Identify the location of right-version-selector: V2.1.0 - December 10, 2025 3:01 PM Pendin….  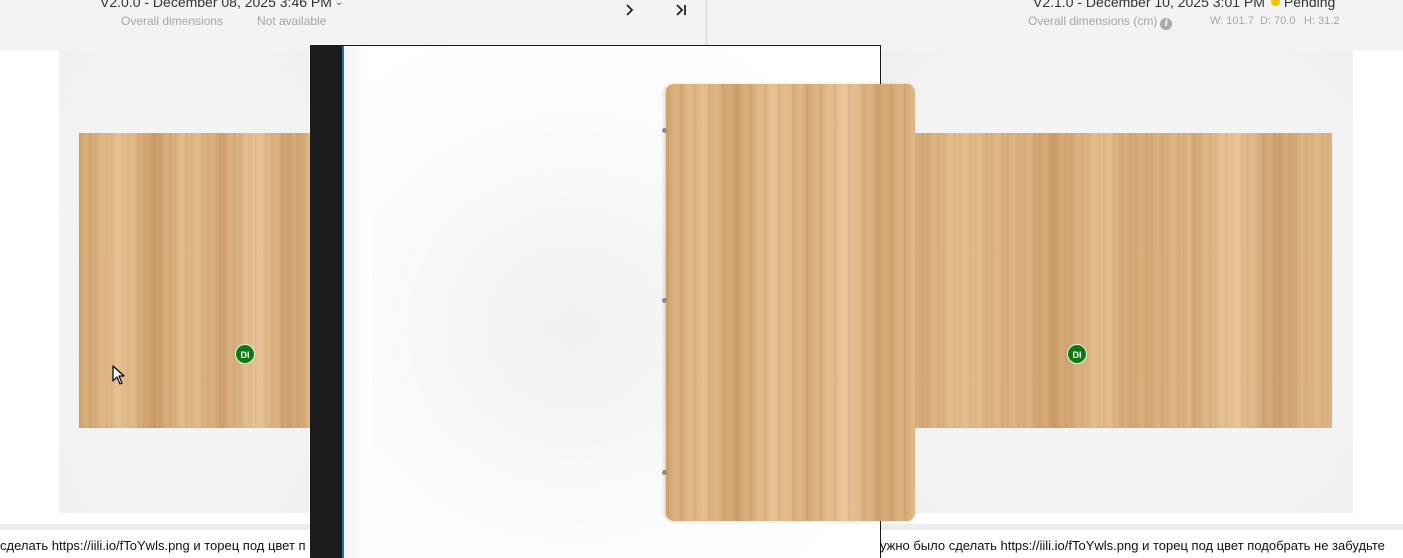
(1184, 5).